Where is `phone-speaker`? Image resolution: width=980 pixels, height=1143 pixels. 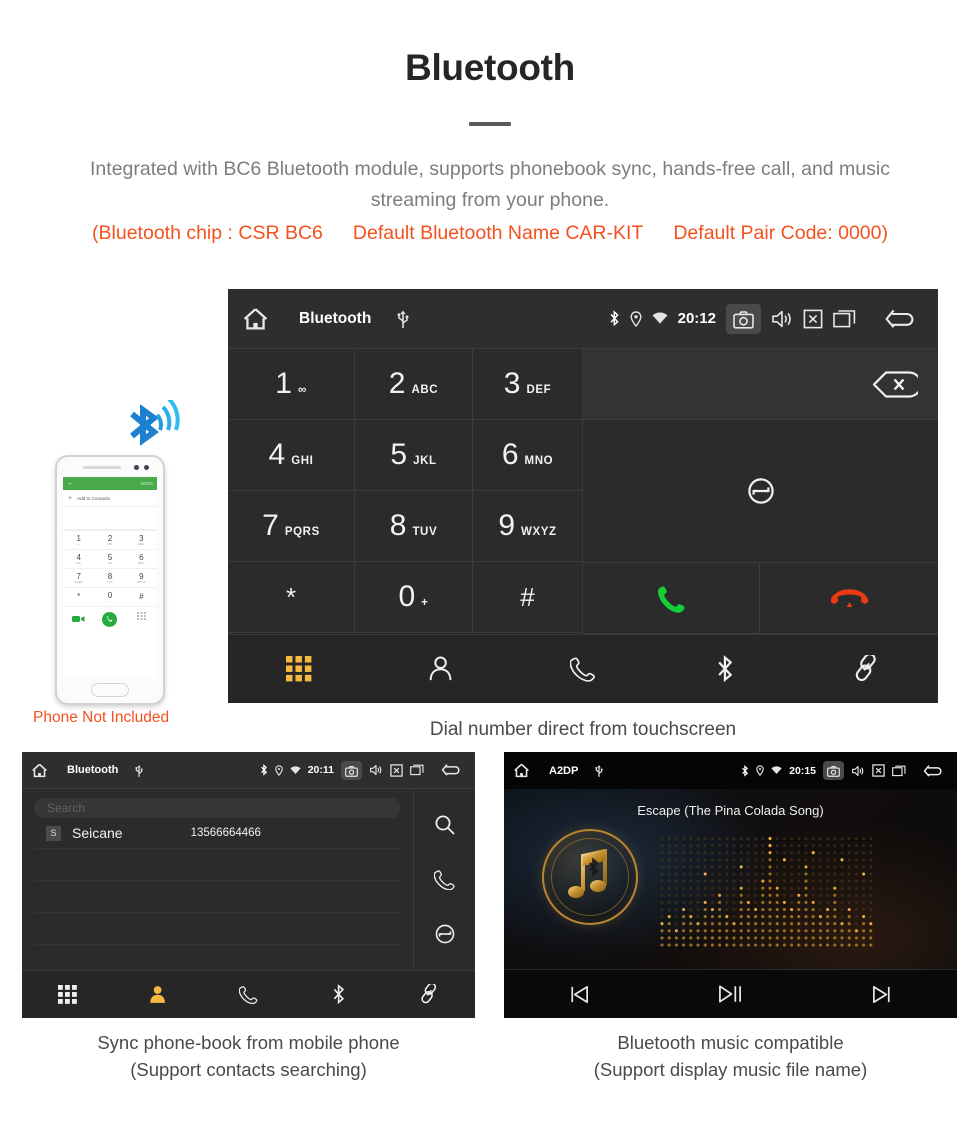
phone-speaker is located at coordinates (102, 467).